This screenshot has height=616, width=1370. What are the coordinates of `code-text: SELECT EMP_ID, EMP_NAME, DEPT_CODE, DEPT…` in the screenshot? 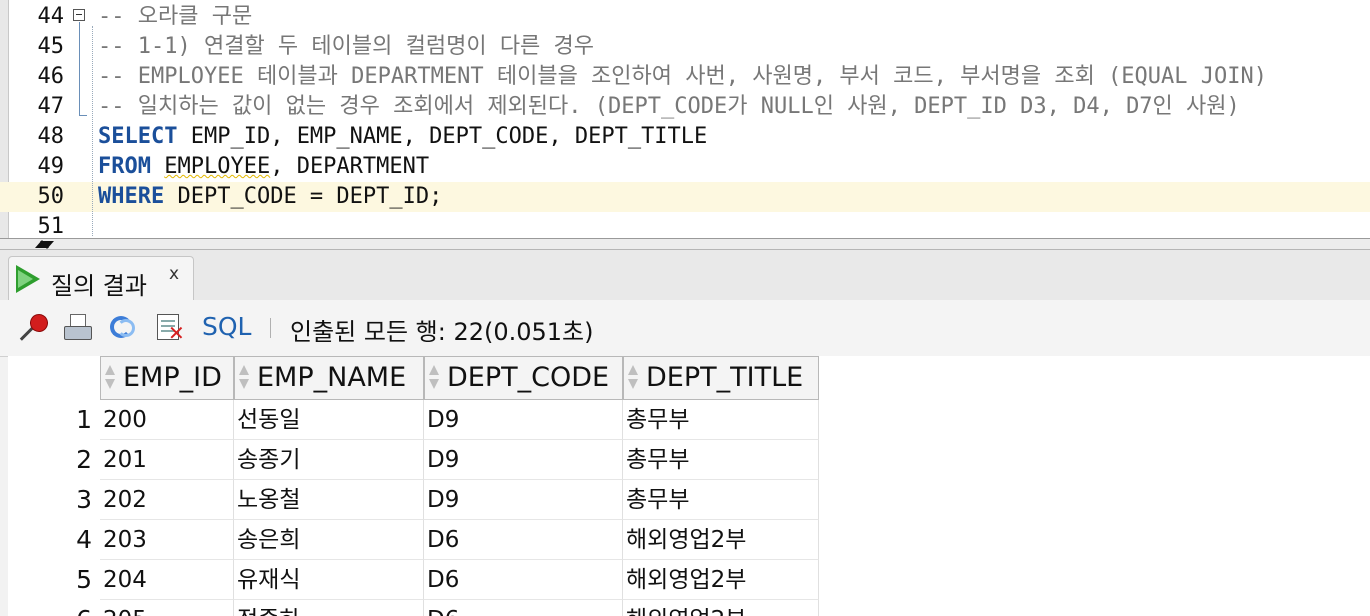 It's located at (402, 137).